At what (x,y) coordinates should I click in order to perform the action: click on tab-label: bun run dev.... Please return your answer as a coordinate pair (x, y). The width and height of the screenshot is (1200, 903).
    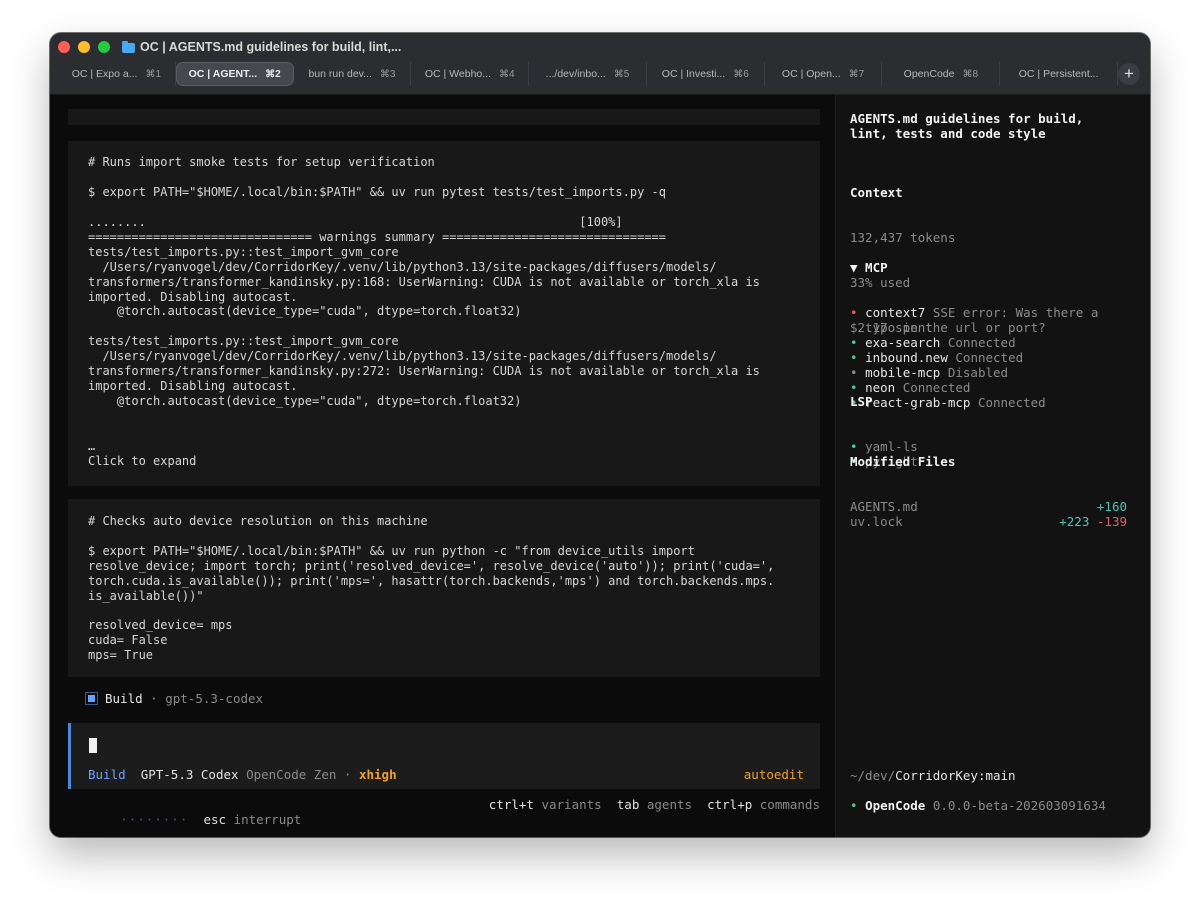
    Looking at the image, I should click on (340, 74).